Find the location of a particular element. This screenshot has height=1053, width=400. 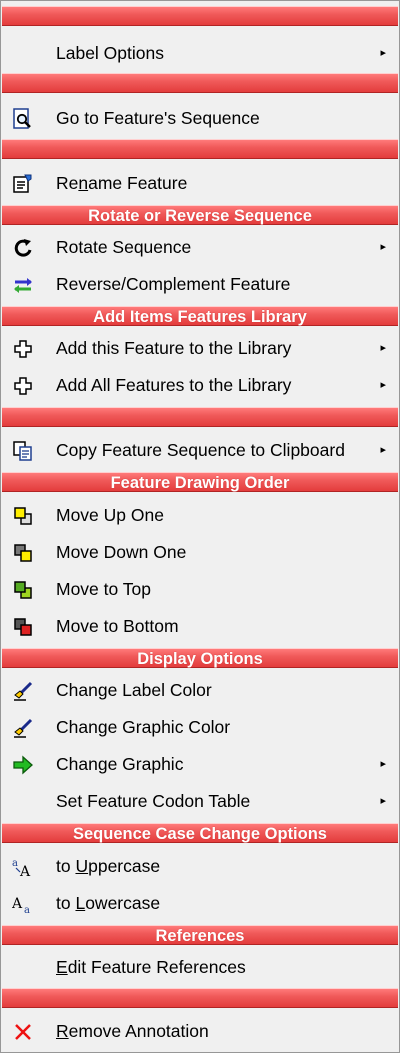

label-part: owercase is located at coordinates (123, 903).